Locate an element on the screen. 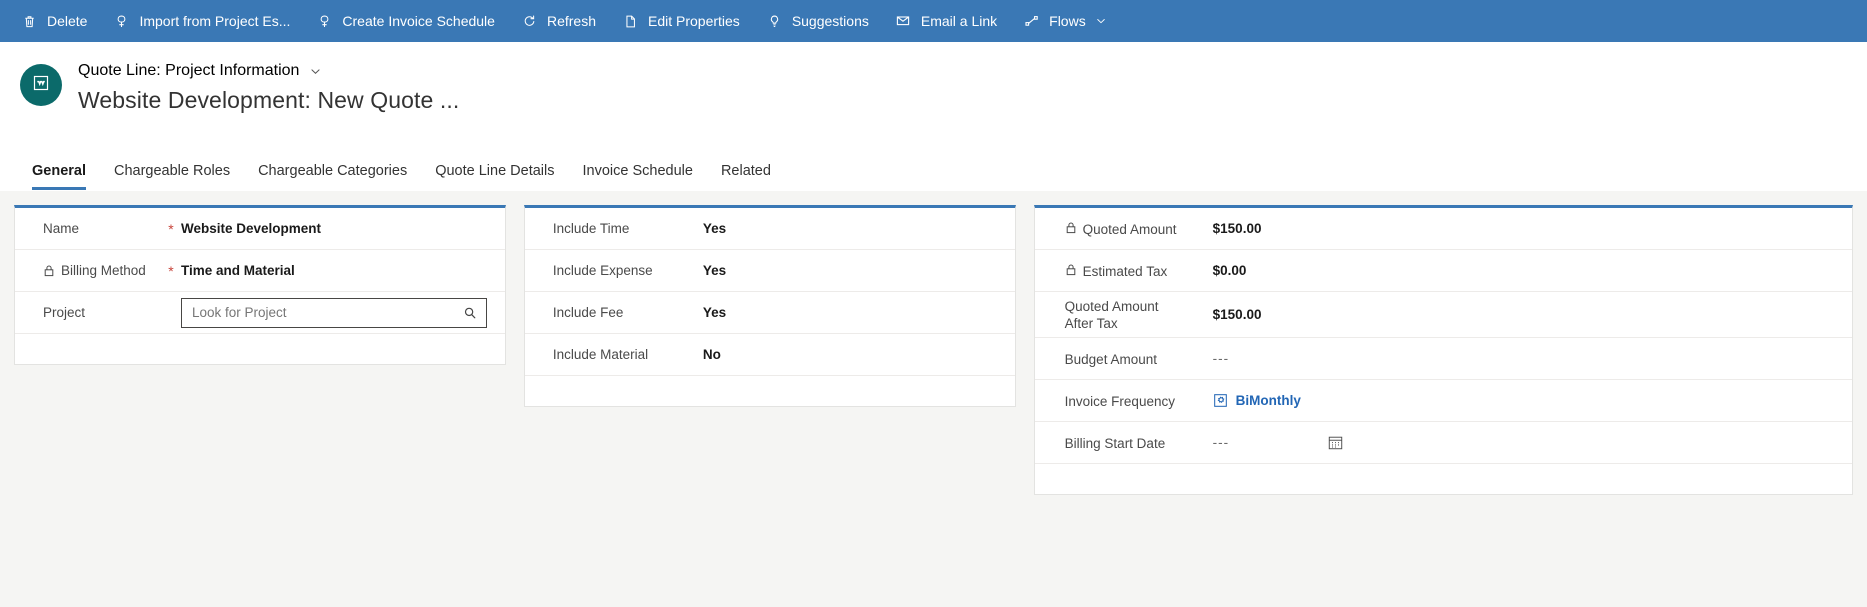 This screenshot has width=1867, height=607. required-indicator: * is located at coordinates (171, 228).